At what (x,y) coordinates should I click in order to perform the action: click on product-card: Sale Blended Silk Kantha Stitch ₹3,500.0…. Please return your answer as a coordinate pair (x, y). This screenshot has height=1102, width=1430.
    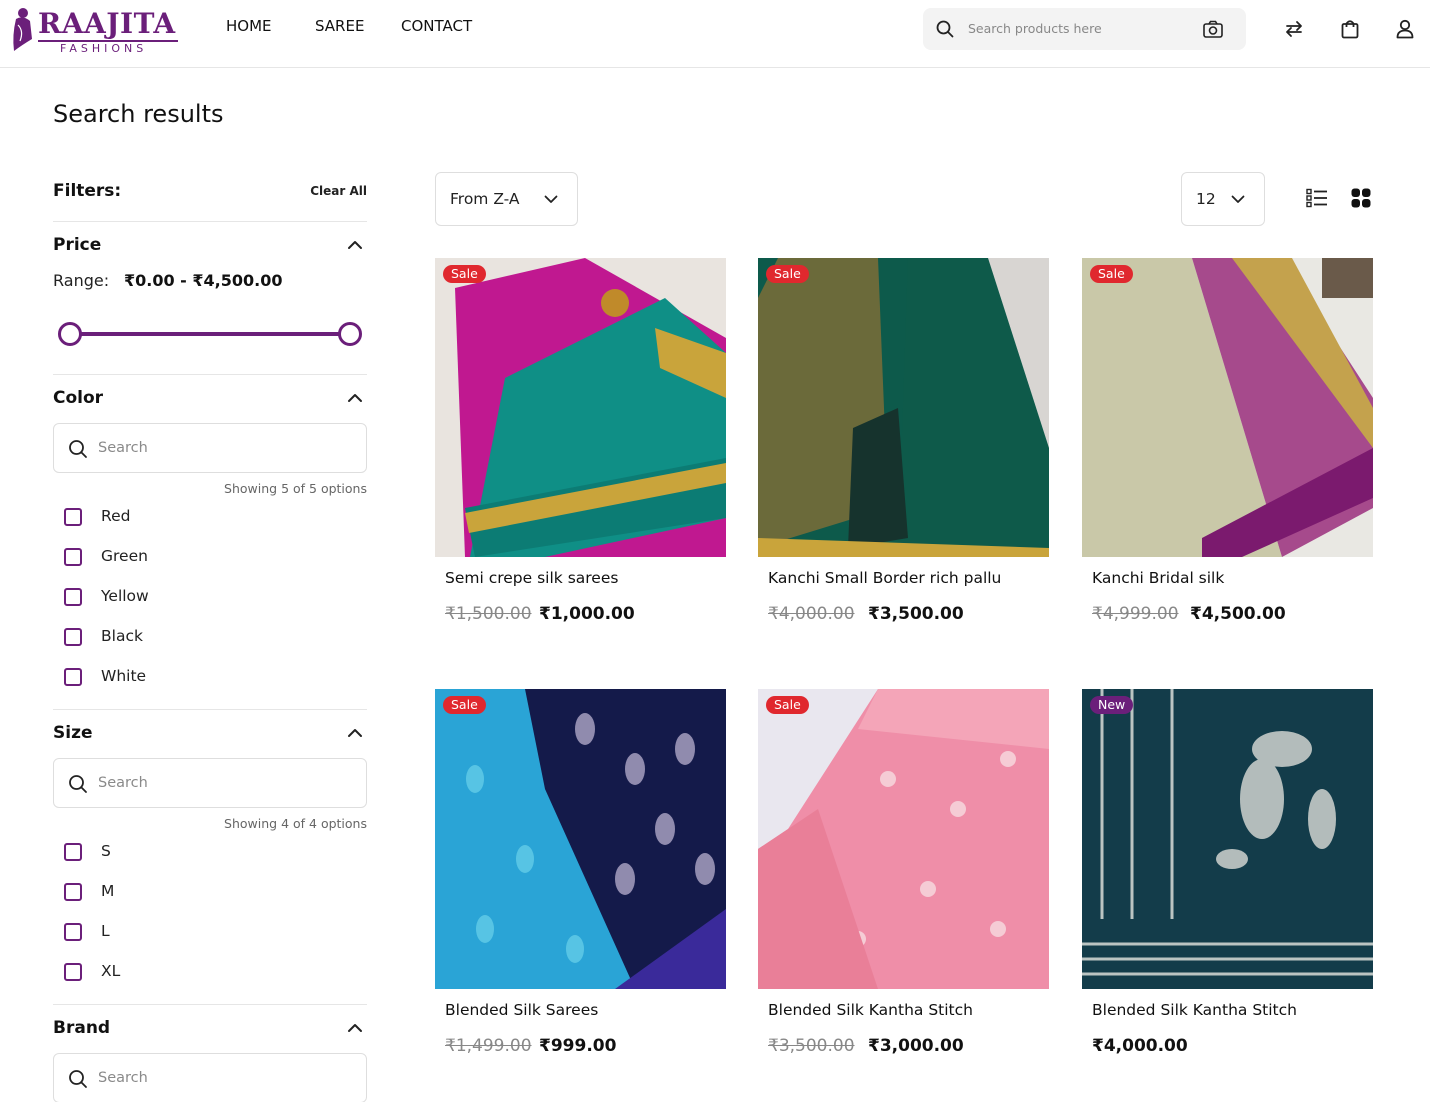
    Looking at the image, I should click on (903, 879).